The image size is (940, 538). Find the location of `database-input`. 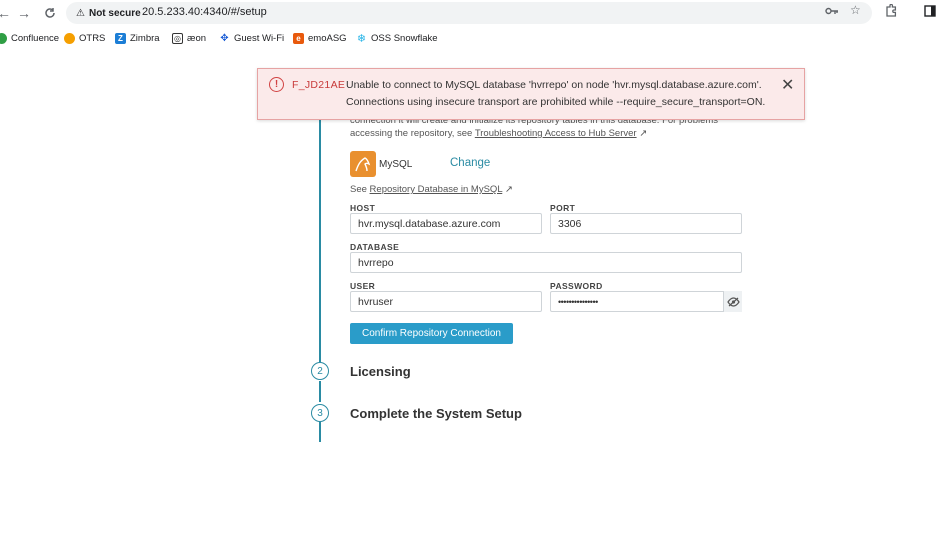

database-input is located at coordinates (546, 262).